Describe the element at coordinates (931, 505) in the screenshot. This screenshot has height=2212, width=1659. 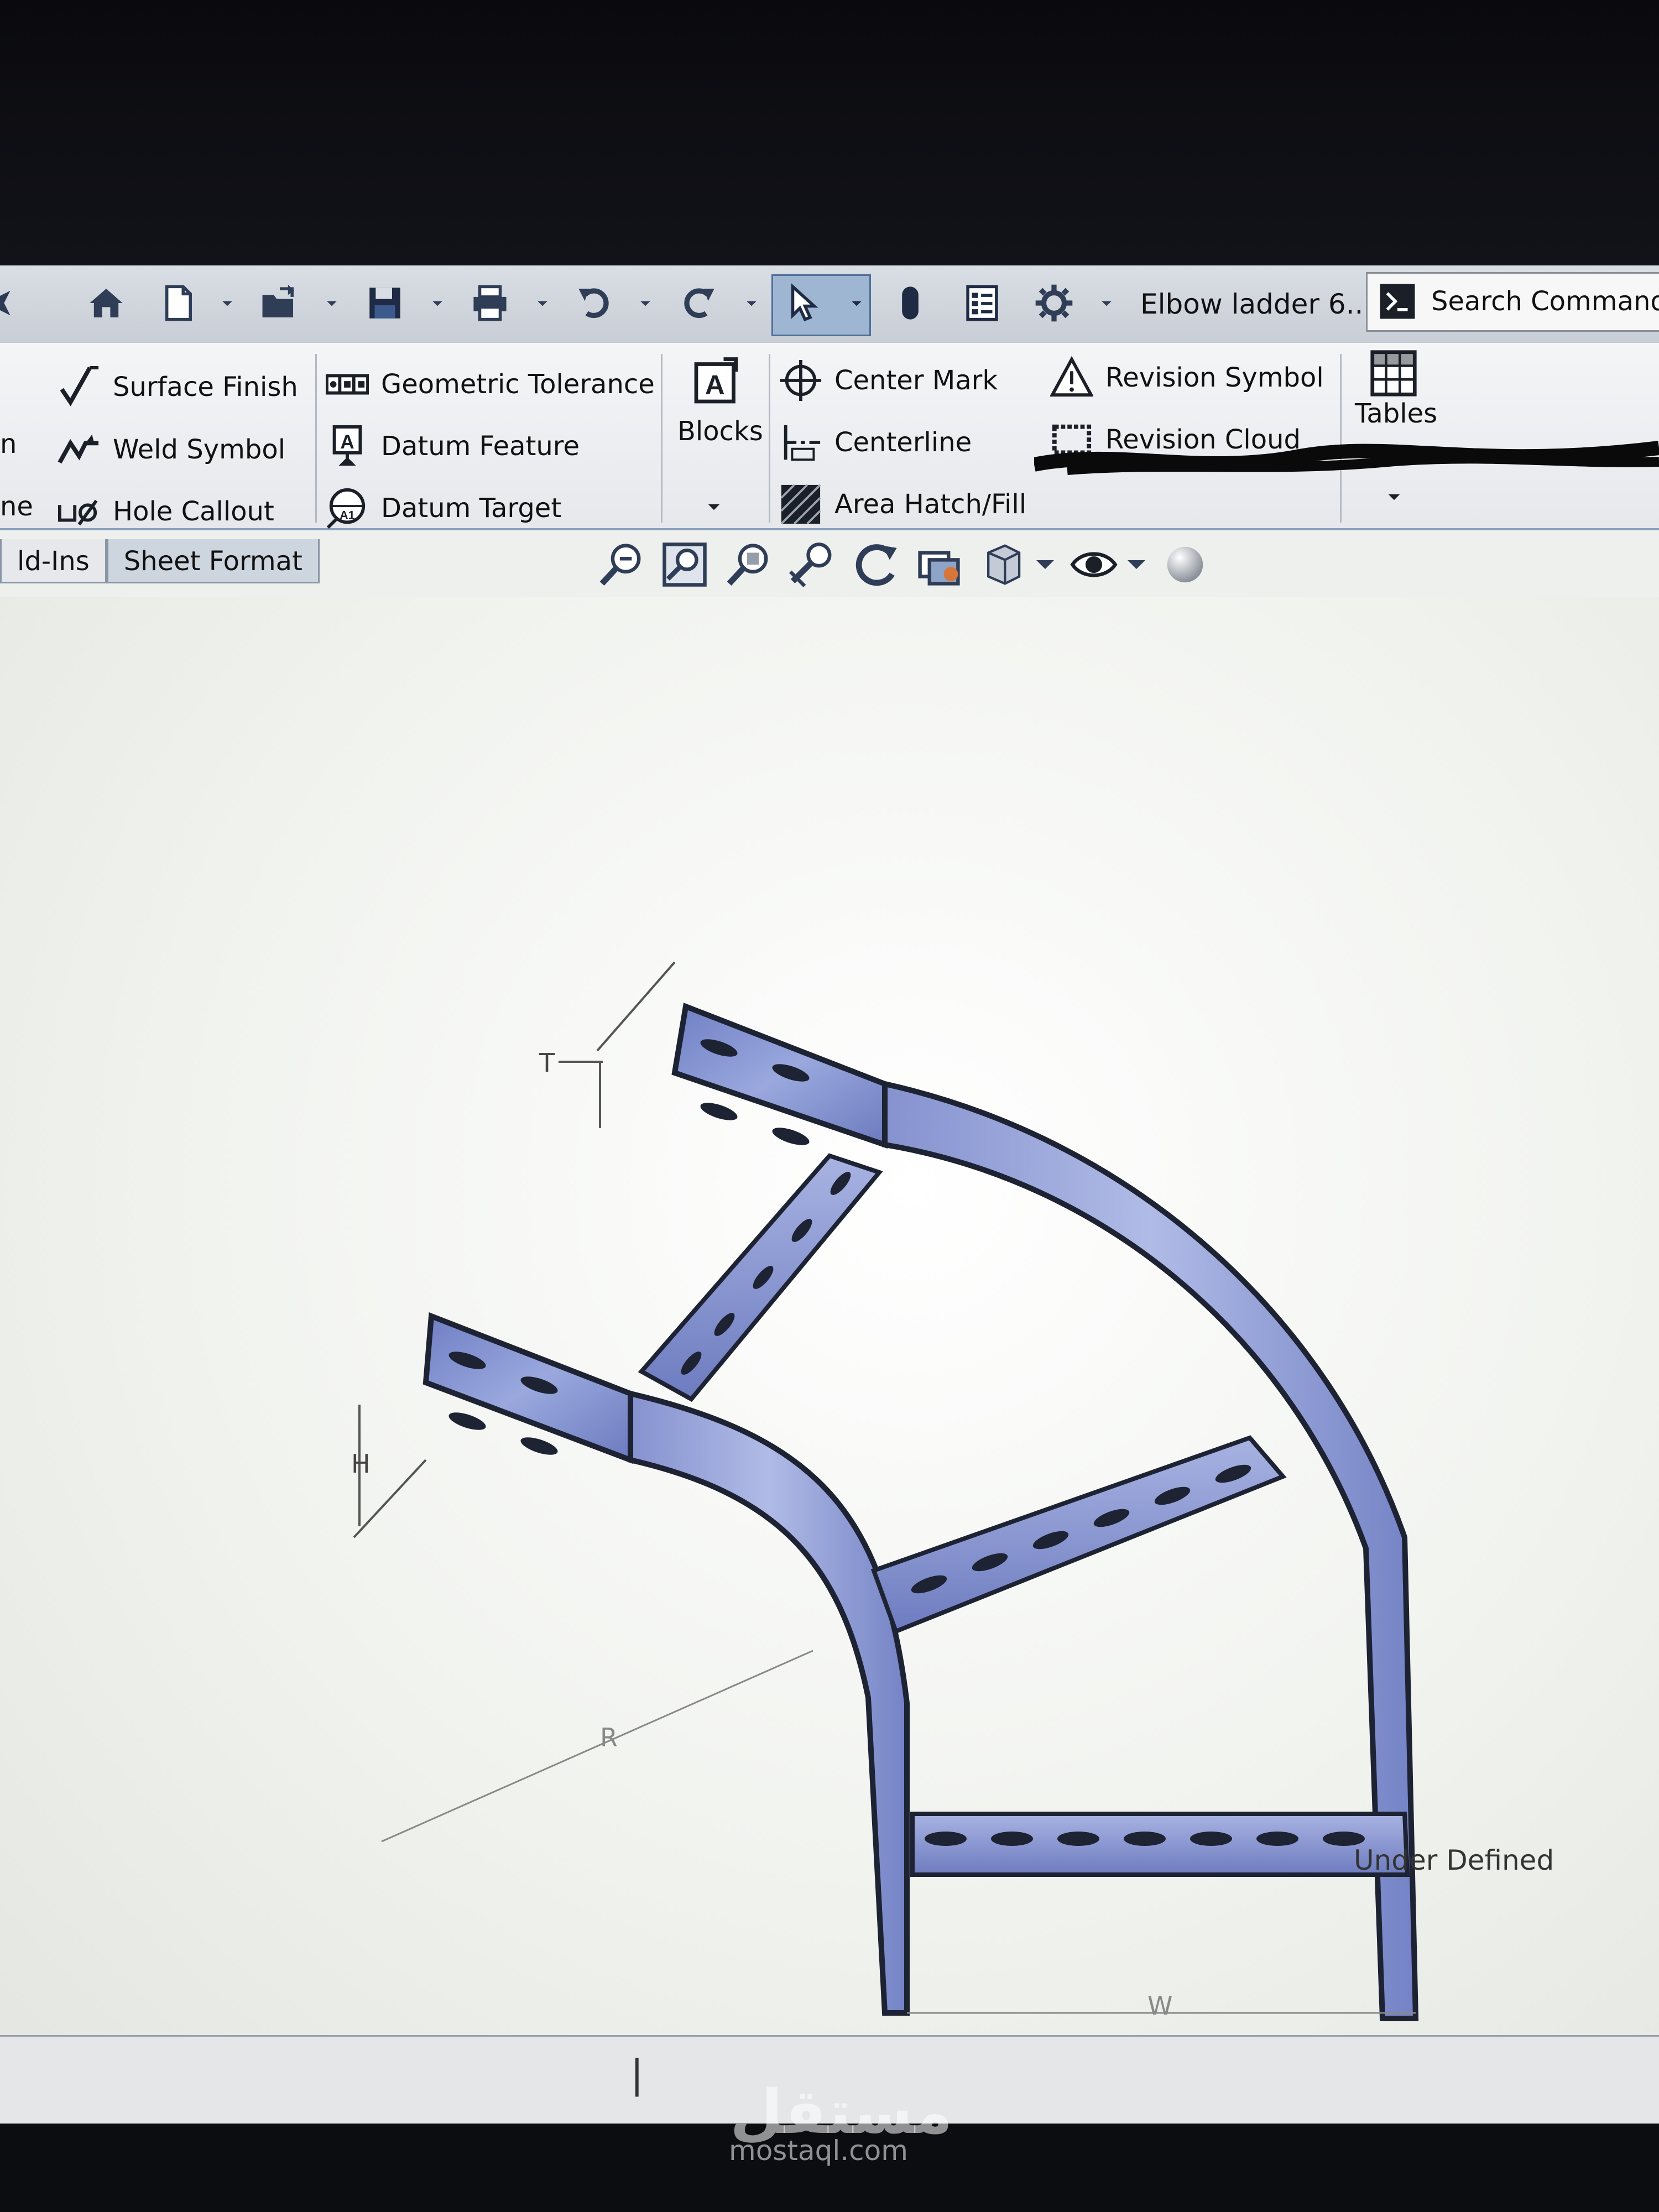
I see `area-hatch-fill-label: Area Hatch/Fill` at that location.